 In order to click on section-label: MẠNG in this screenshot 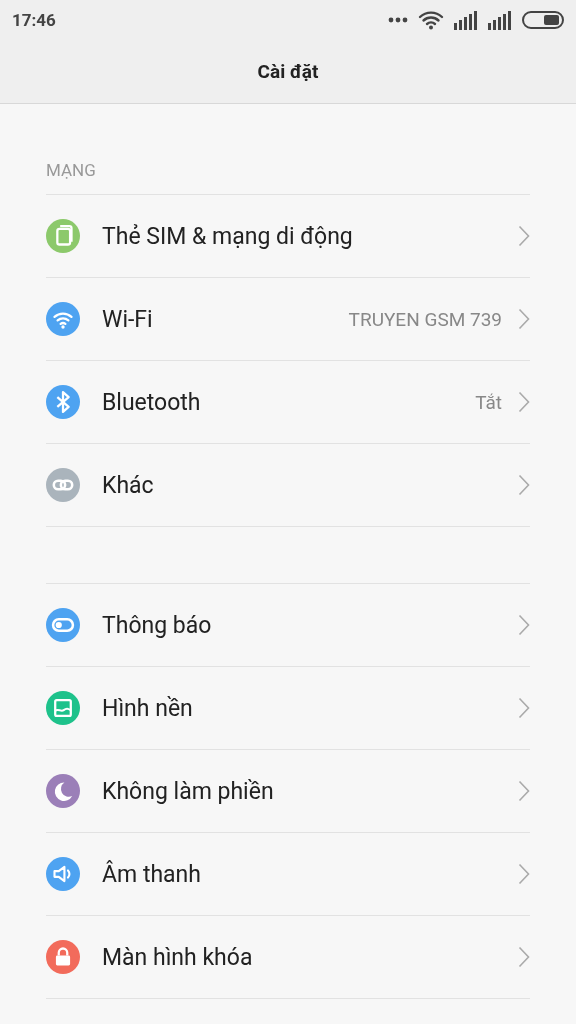, I will do `click(71, 171)`.